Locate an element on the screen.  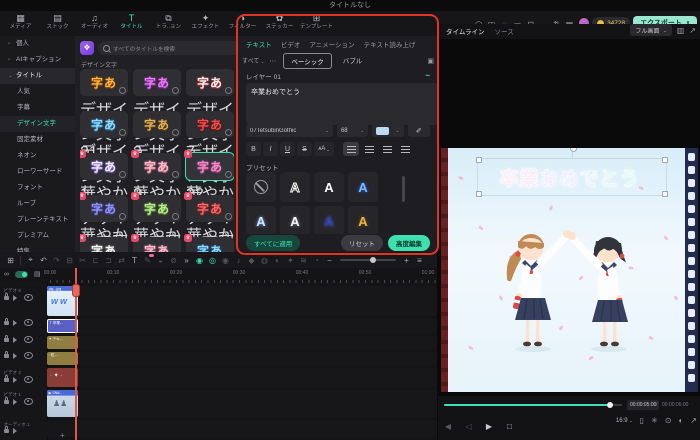
align-justify-button is located at coordinates (405, 149).